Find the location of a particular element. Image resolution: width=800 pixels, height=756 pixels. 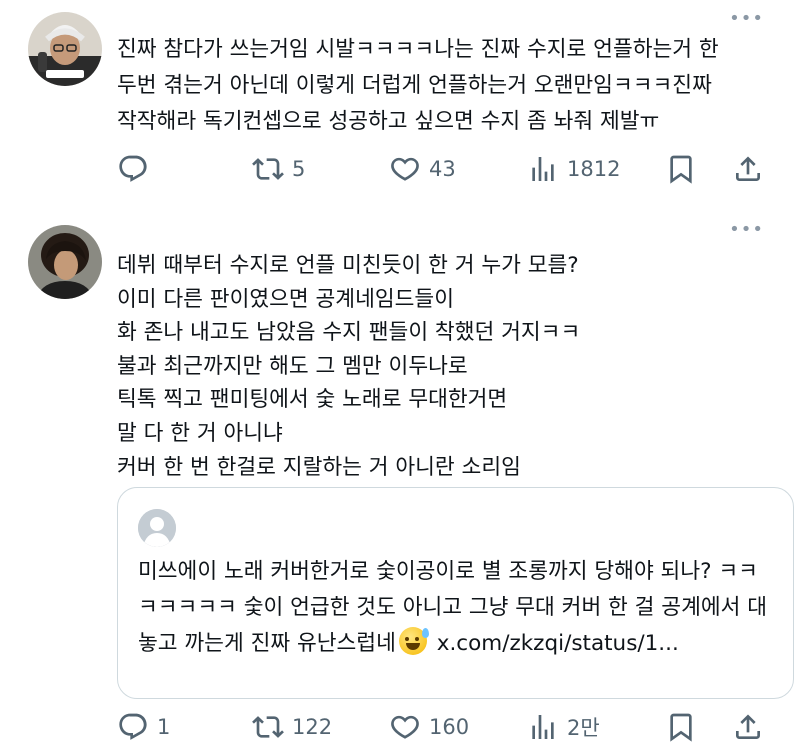

like-button: 43 is located at coordinates (422, 169).